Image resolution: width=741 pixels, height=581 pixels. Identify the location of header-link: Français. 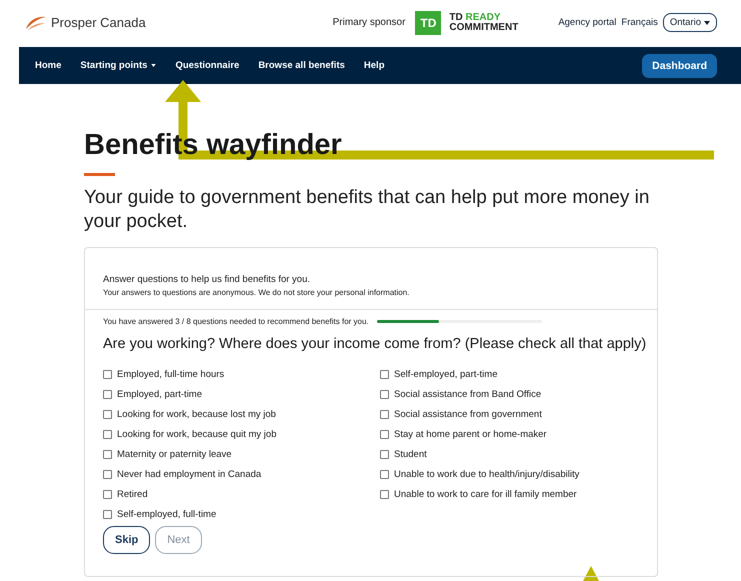
(639, 22).